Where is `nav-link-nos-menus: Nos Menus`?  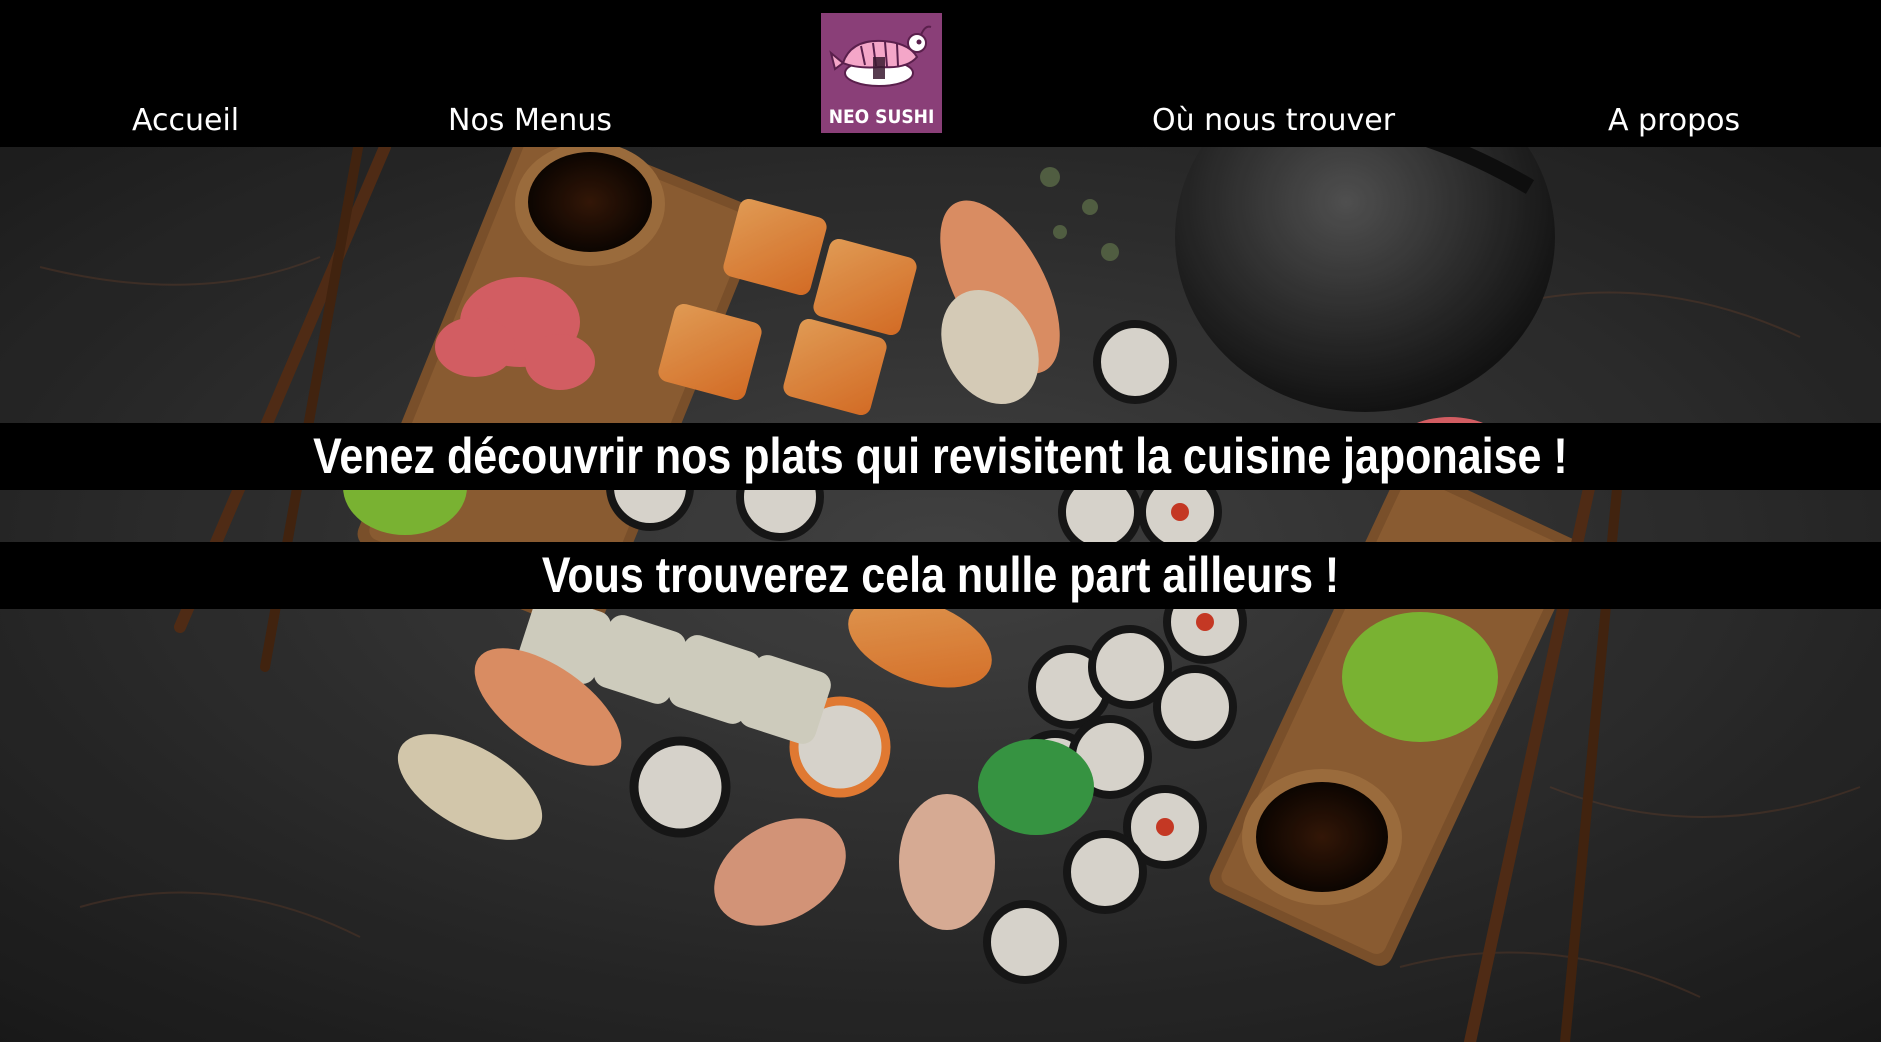 nav-link-nos-menus: Nos Menus is located at coordinates (530, 121).